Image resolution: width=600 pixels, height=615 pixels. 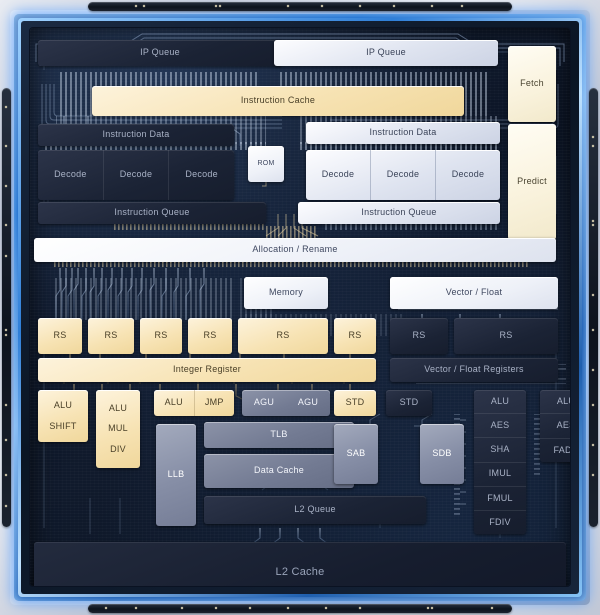 What do you see at coordinates (60, 336) in the screenshot?
I see `reservation-station-int-0: RS` at bounding box center [60, 336].